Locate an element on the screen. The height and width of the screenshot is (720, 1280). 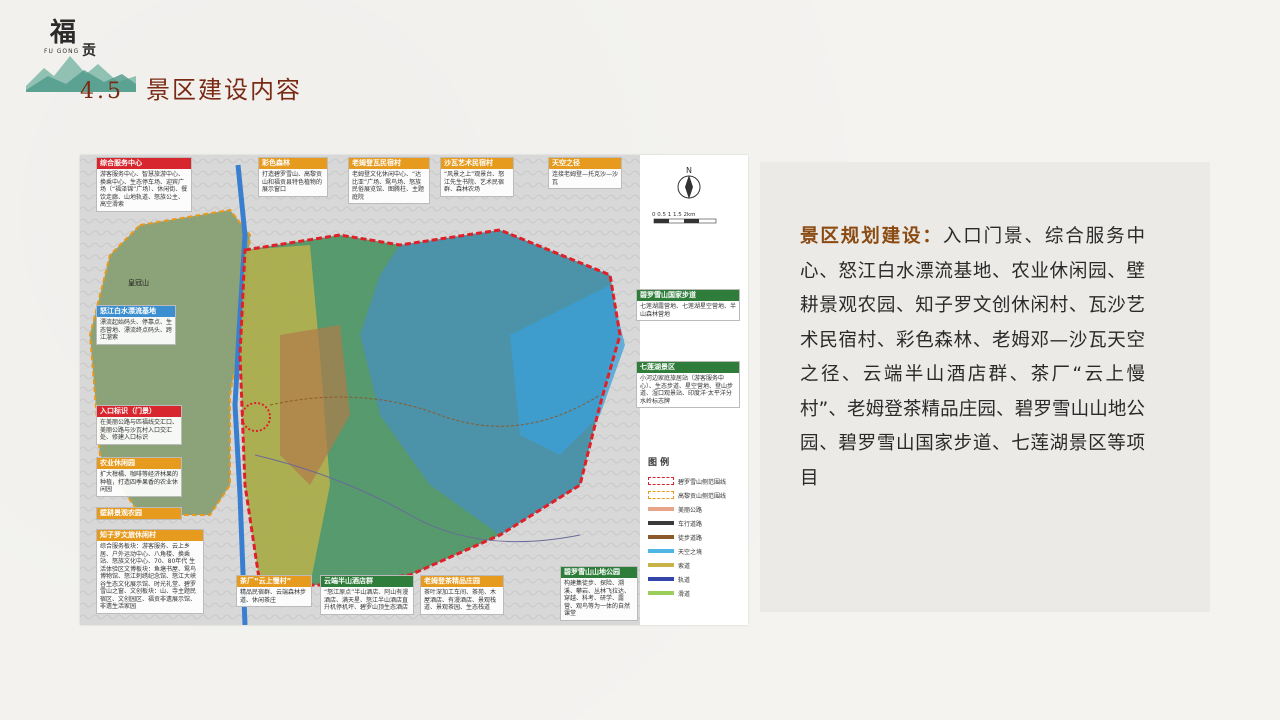
callout-body: 连接老姆登—托克沙—沙瓦 is located at coordinates (585, 178).